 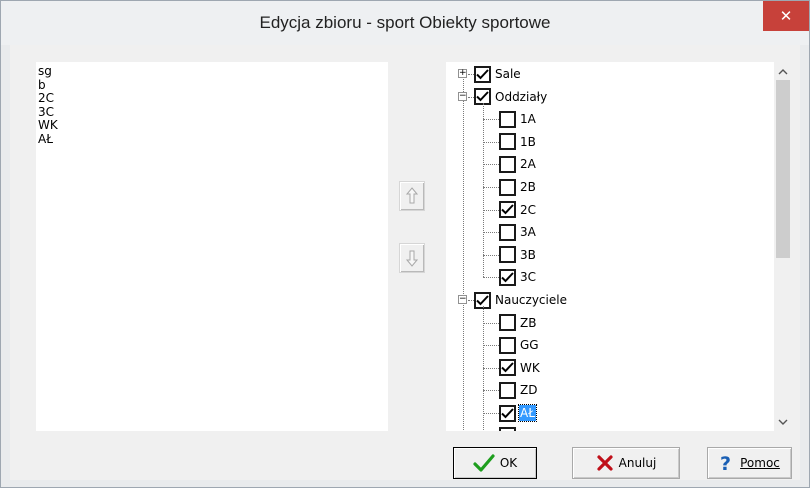 I want to click on tree-group-node: Oddziały, so click(x=511, y=97).